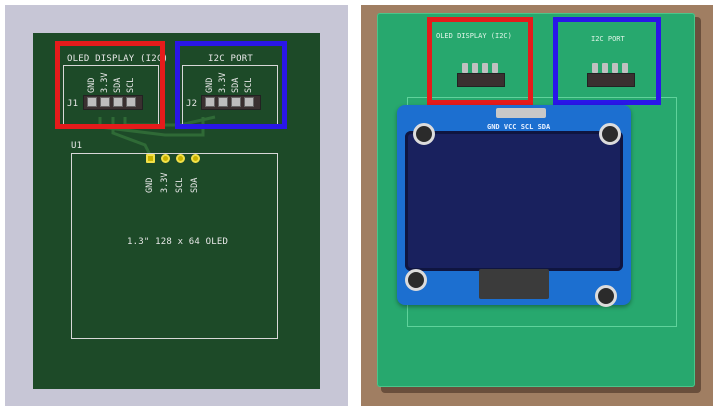 The image size is (718, 411). I want to click on photo-right-highlight-box, so click(607, 61).